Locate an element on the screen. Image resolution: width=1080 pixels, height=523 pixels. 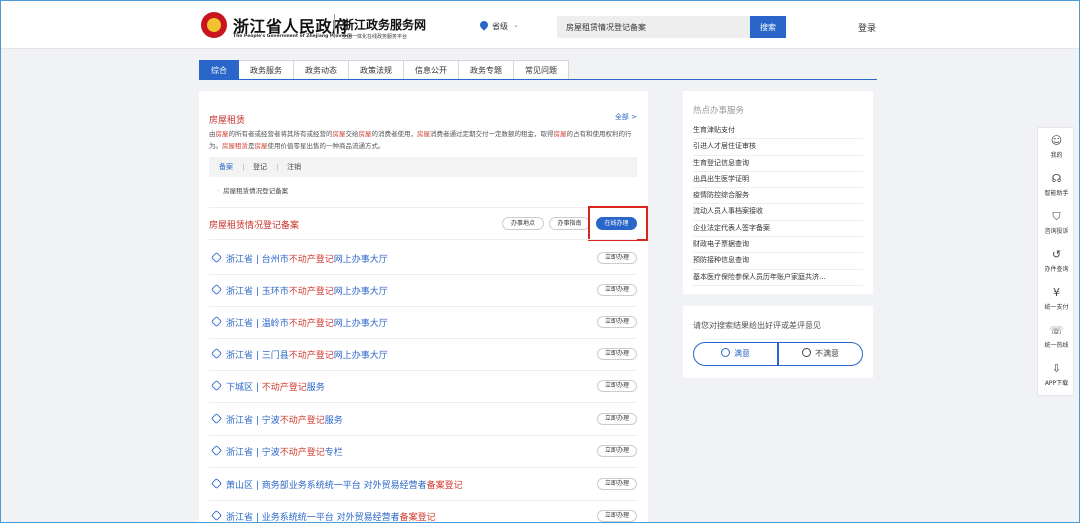
result-row: 下城区 | 不动产登记服务 立即办理 is located at coordinates (423, 387).